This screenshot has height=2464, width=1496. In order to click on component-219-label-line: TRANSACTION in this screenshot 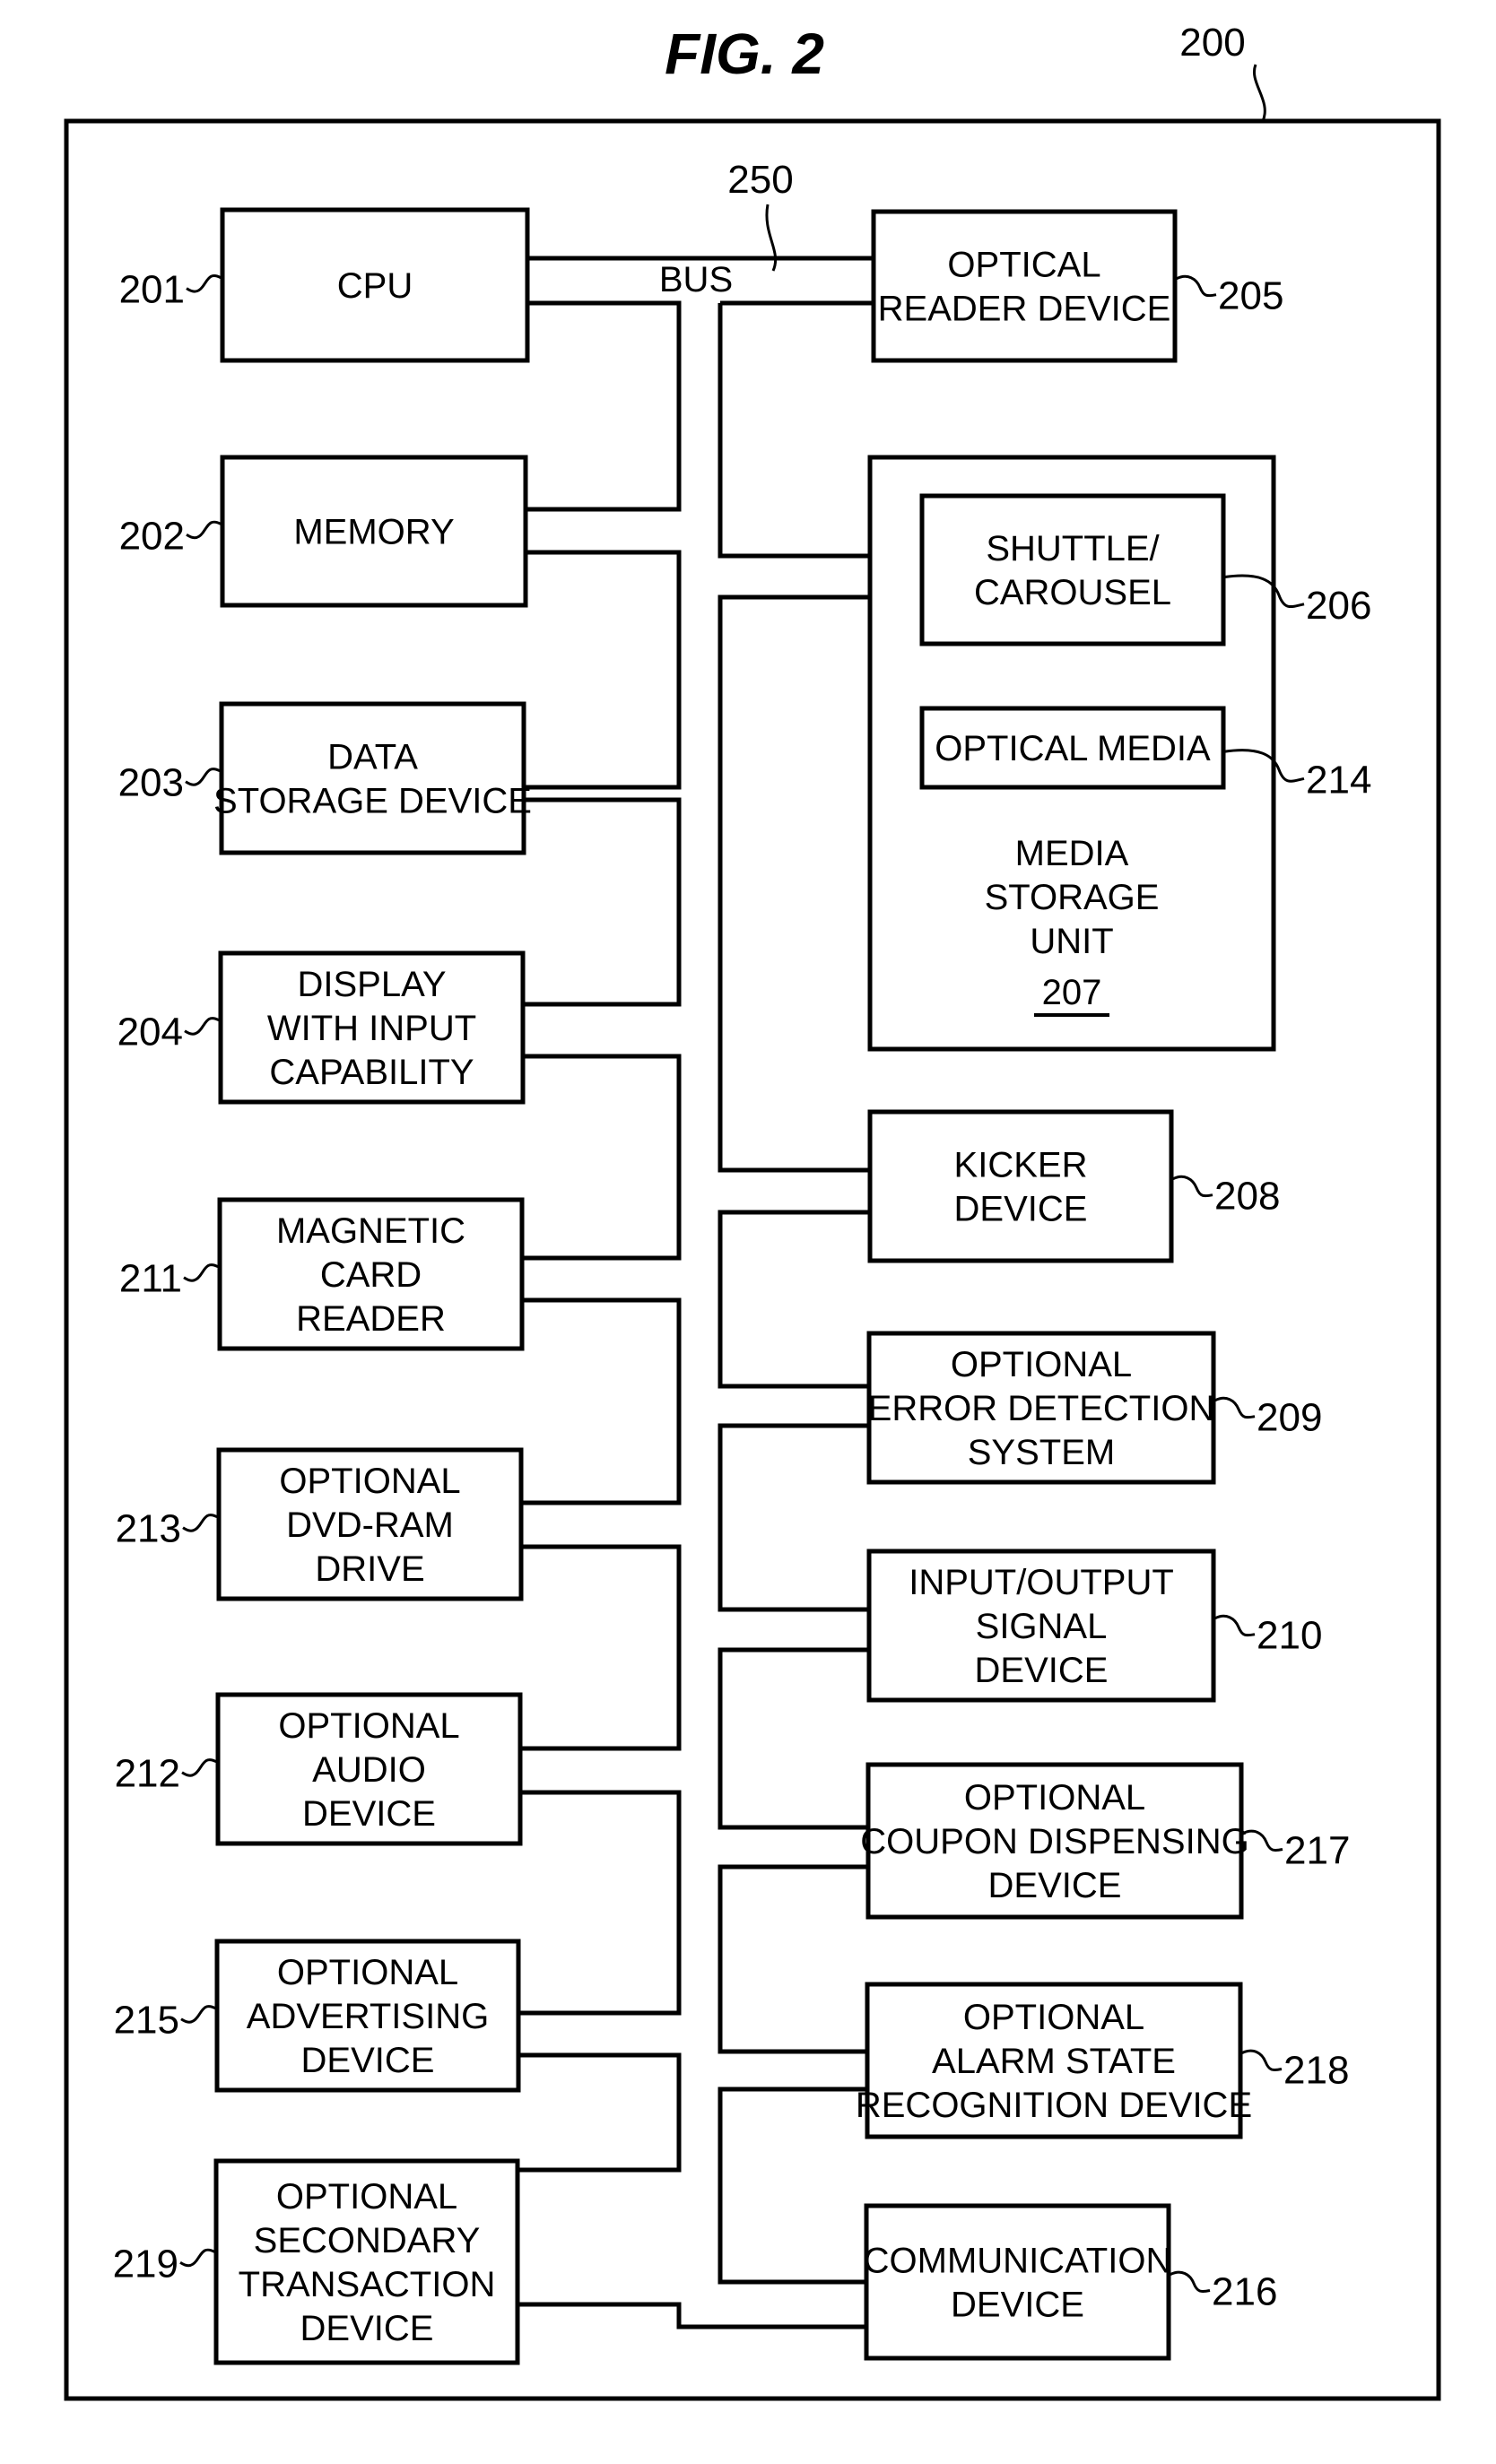, I will do `click(367, 2284)`.